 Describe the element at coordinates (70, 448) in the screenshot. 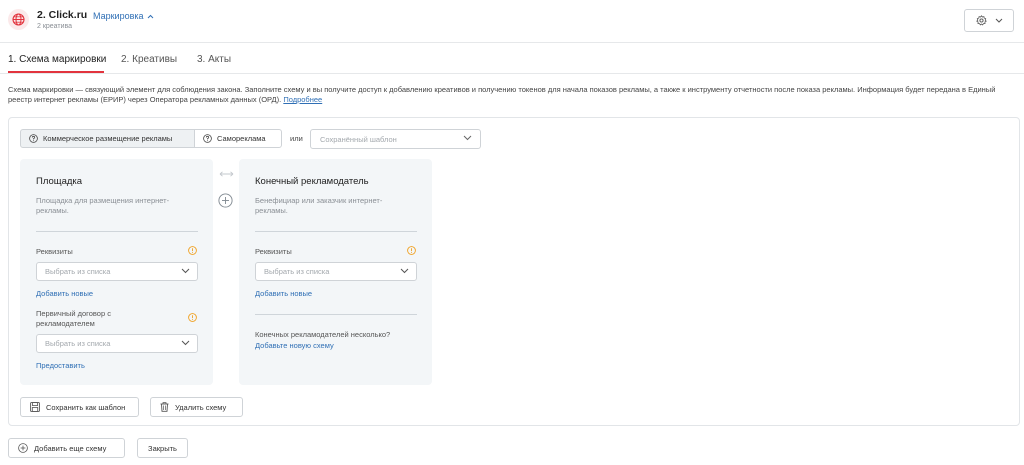

I see `add-another-scheme-label: Добавить еще схему` at that location.